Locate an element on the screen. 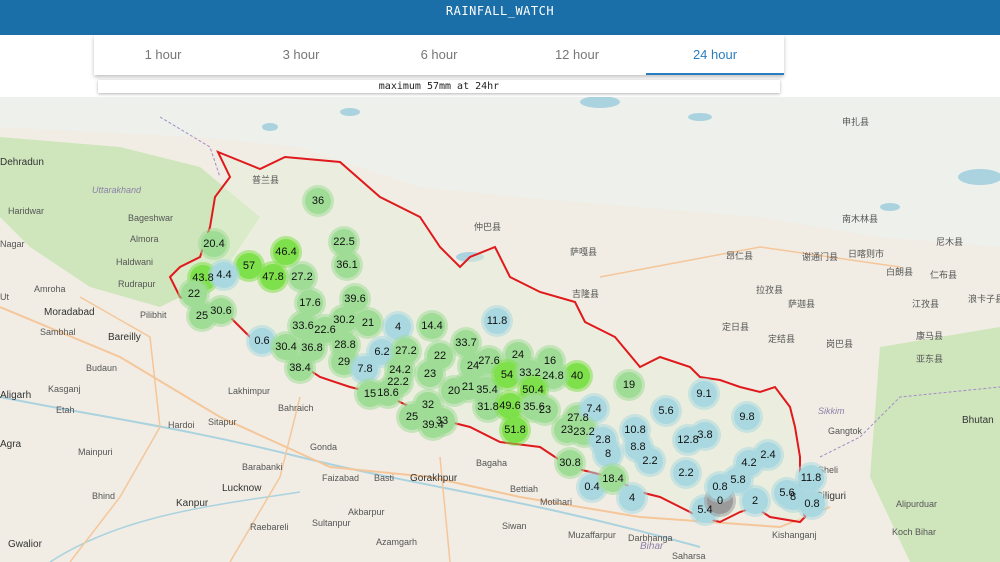 The width and height of the screenshot is (1000, 562). place-label: Saharsa is located at coordinates (689, 556).